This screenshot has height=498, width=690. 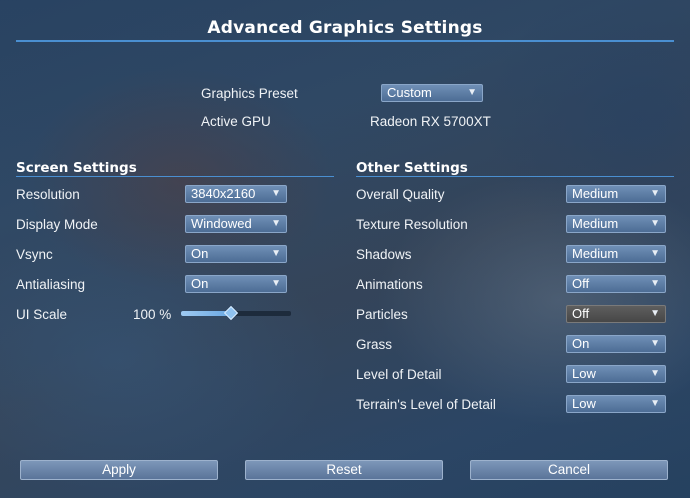 What do you see at coordinates (119, 470) in the screenshot?
I see `apply-button: Apply` at bounding box center [119, 470].